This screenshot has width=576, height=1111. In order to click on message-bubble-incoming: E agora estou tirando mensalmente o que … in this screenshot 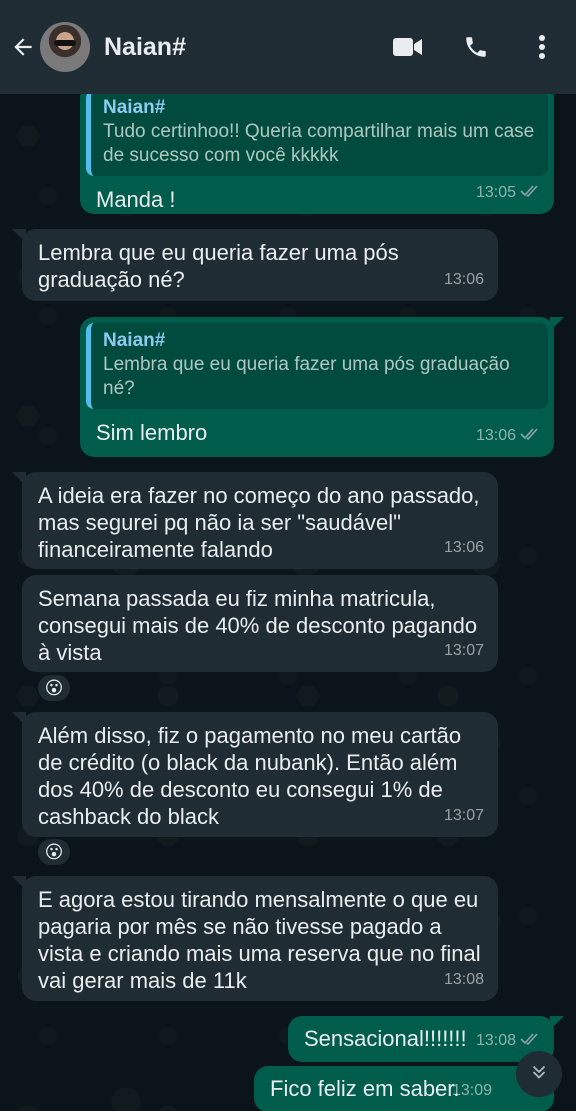, I will do `click(255, 938)`.